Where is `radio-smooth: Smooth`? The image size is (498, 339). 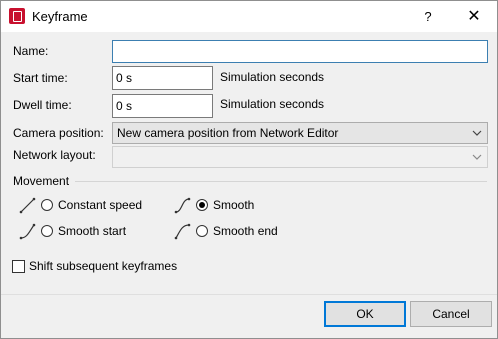
radio-smooth: Smooth is located at coordinates (214, 205).